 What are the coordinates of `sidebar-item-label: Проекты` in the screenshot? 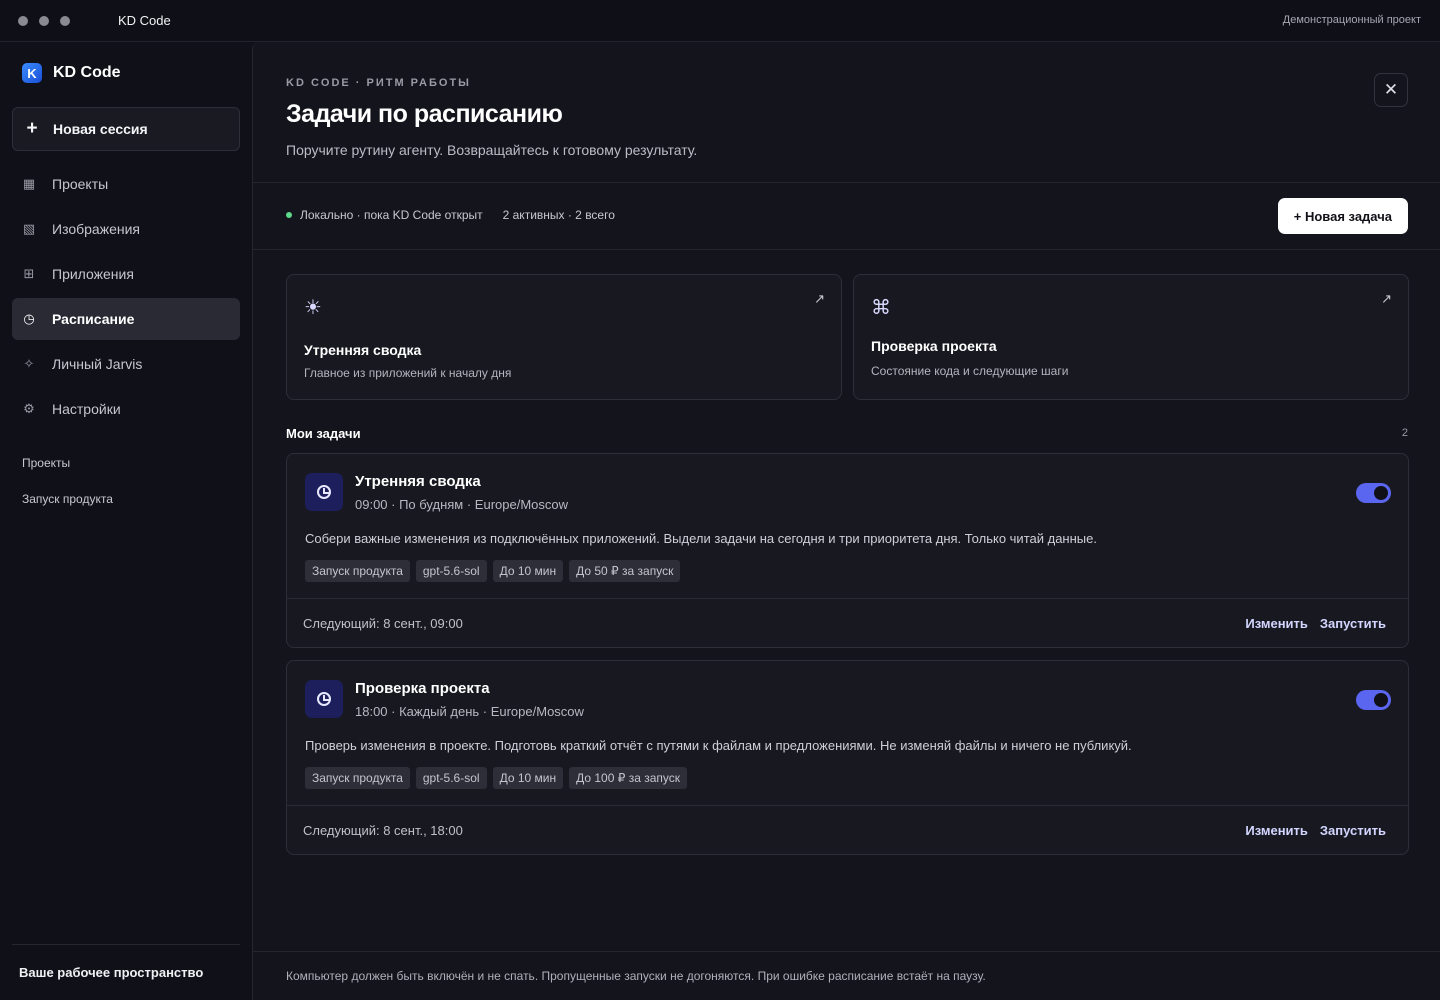 It's located at (80, 184).